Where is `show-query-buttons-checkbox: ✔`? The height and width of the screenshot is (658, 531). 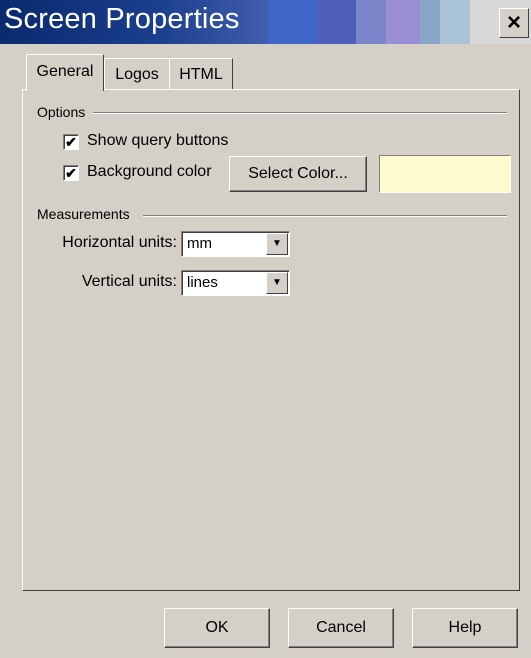
show-query-buttons-checkbox: ✔ is located at coordinates (71, 142).